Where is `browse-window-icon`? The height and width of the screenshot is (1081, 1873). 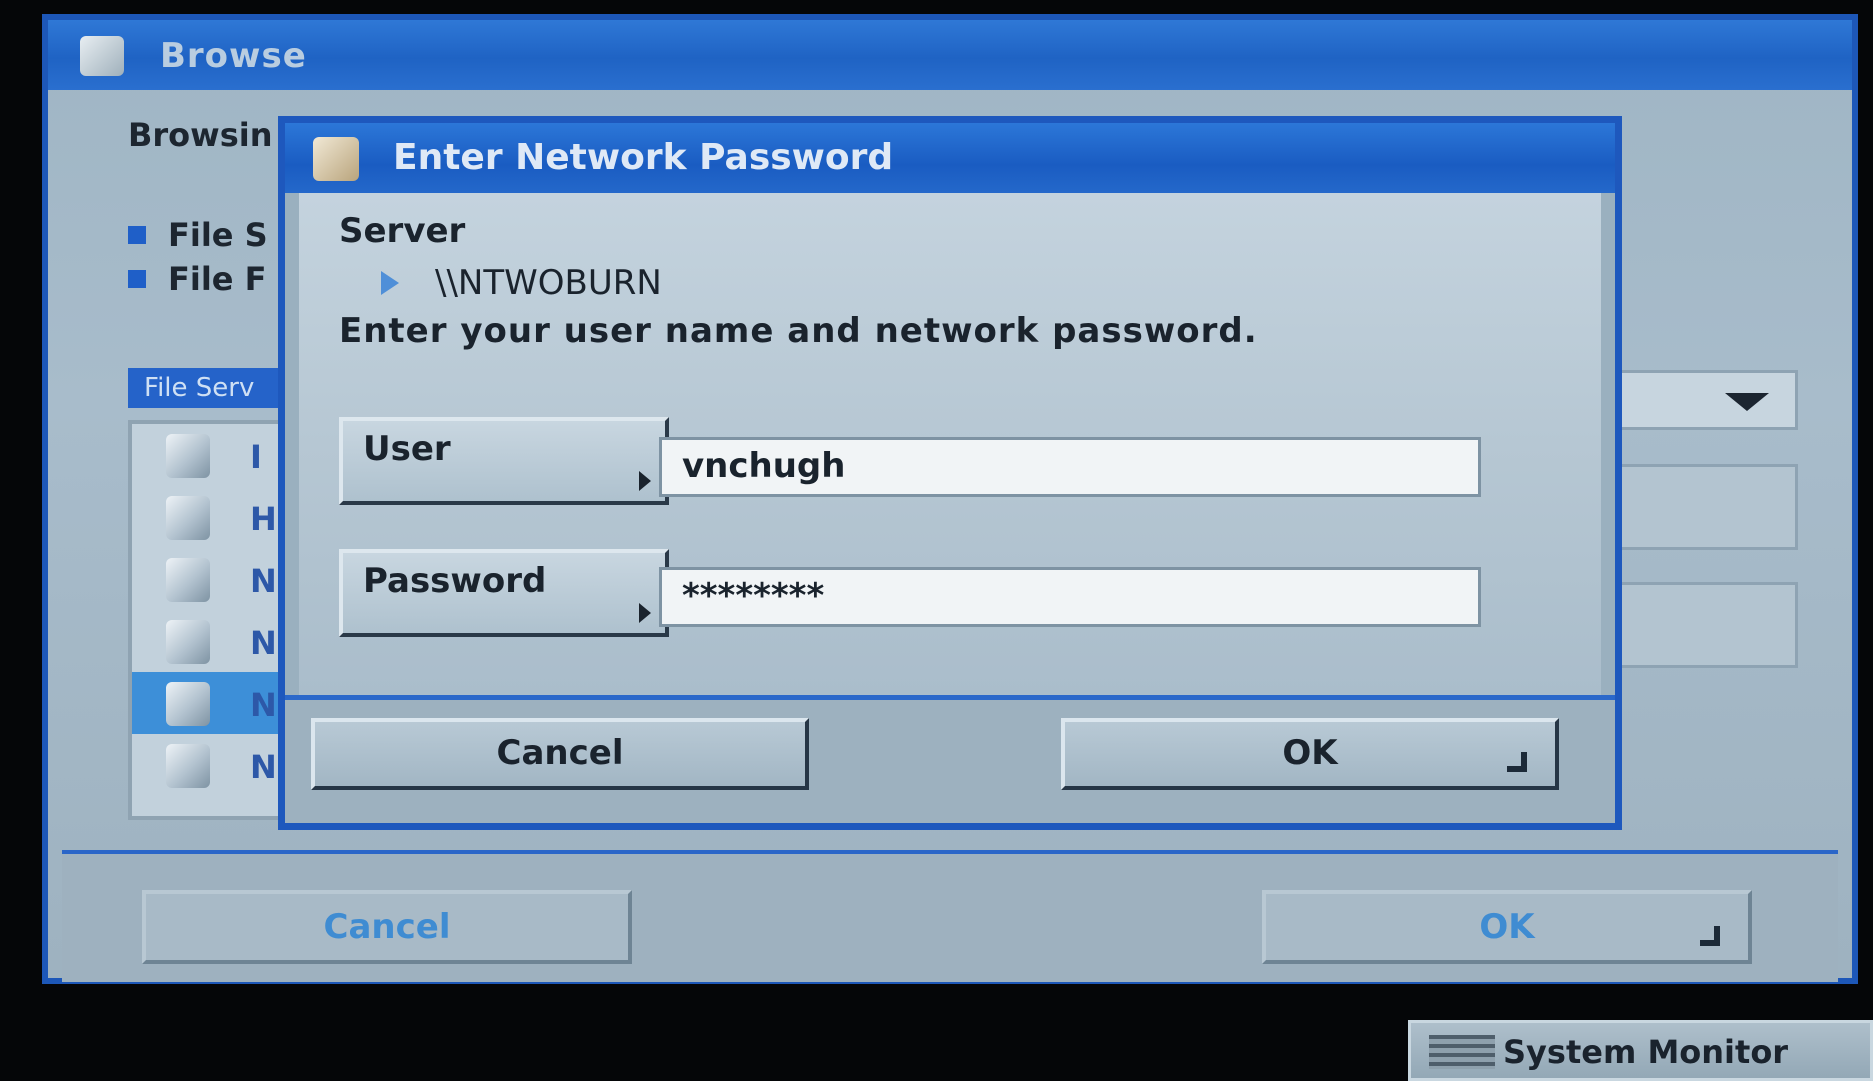
browse-window-icon is located at coordinates (102, 56).